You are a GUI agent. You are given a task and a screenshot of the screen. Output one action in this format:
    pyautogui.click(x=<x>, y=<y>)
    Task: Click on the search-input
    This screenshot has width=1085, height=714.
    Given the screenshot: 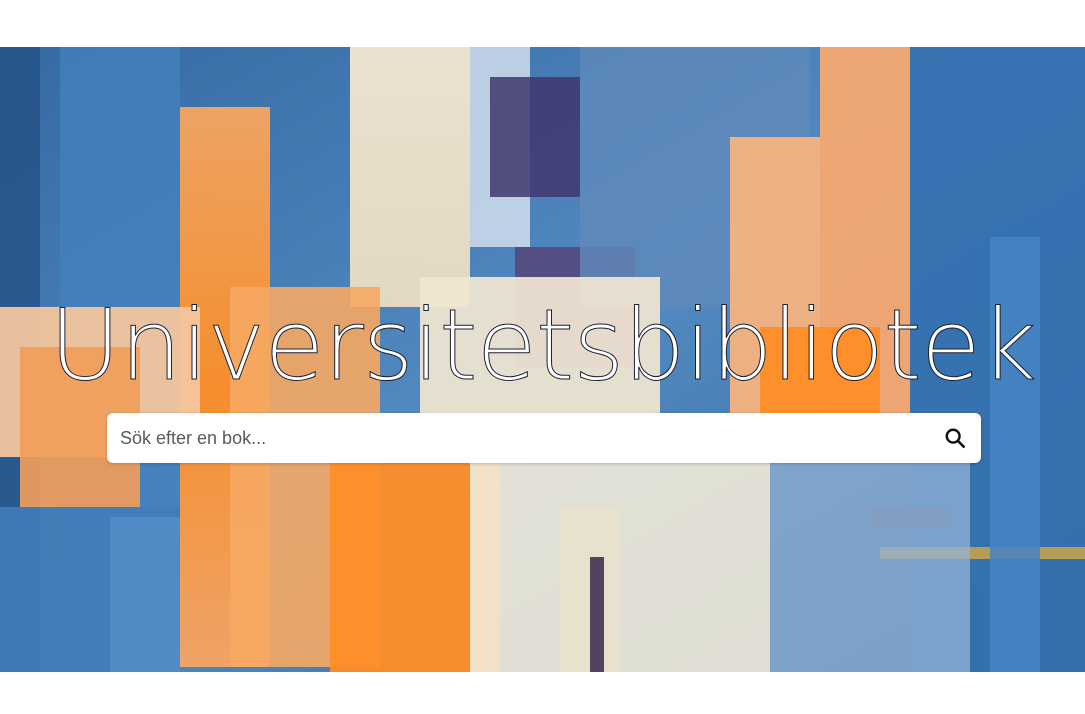 What is the action you would take?
    pyautogui.click(x=517, y=438)
    